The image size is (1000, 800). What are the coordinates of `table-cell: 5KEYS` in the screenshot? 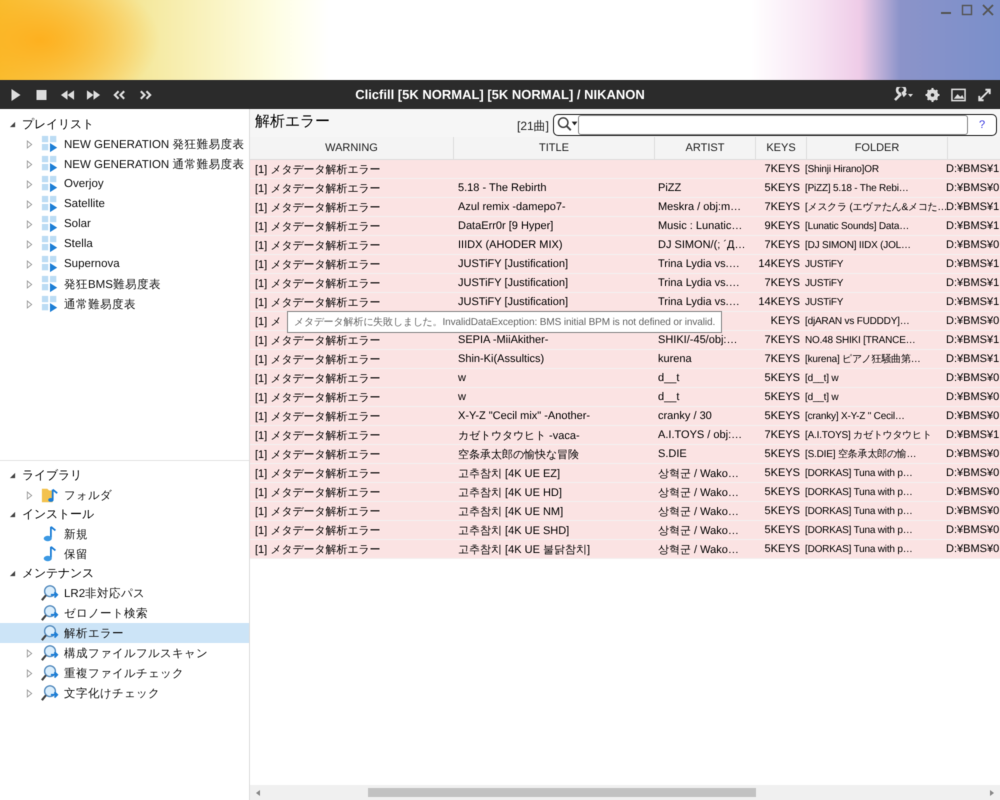 It's located at (782, 397).